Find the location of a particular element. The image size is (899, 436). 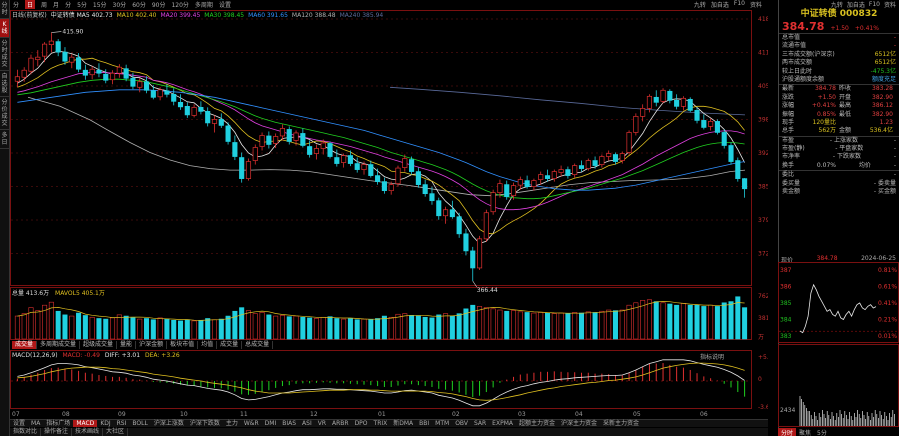

indicator-tab-0: 设置 is located at coordinates (19, 423).